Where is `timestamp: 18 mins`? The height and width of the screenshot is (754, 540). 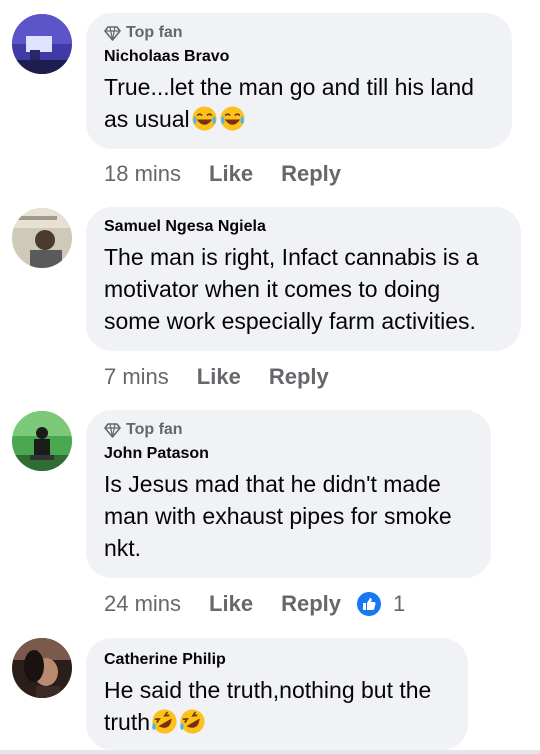 timestamp: 18 mins is located at coordinates (142, 174).